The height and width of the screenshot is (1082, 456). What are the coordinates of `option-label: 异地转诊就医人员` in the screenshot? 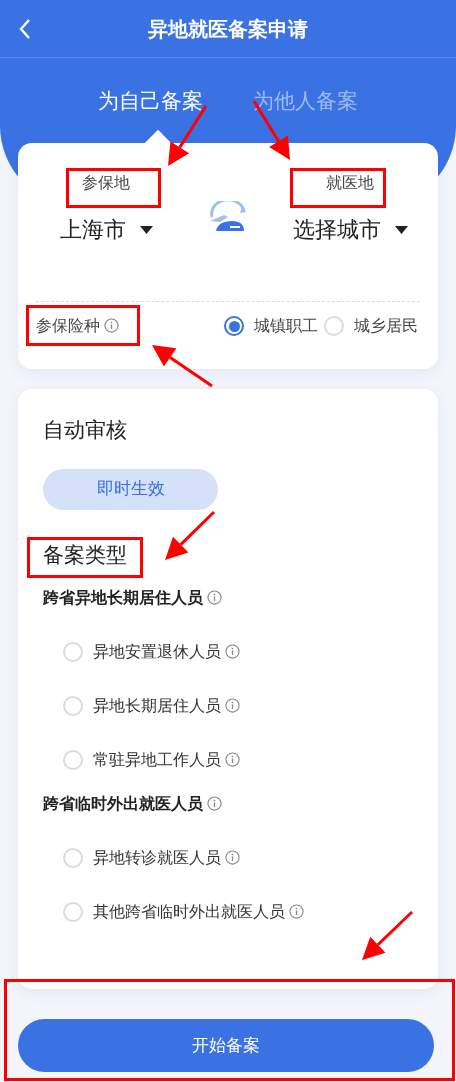 It's located at (166, 857).